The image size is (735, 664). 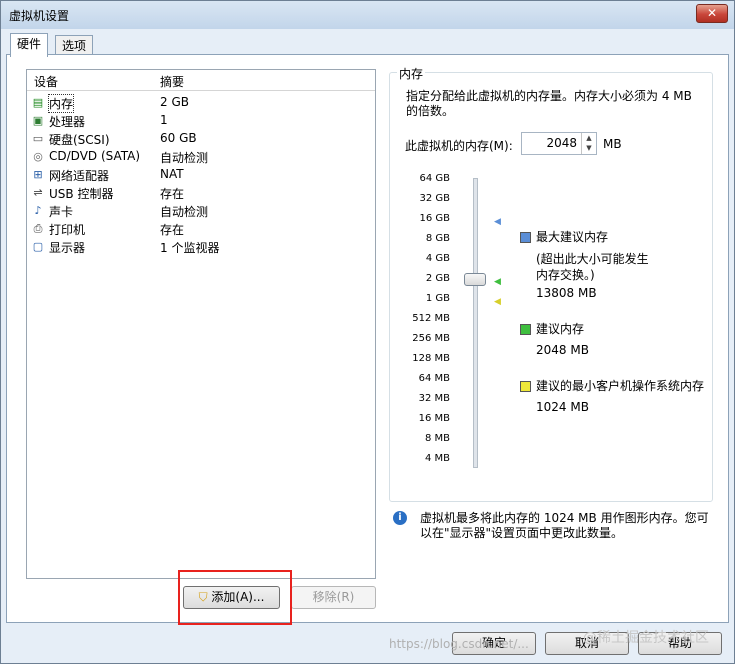 What do you see at coordinates (201, 139) in the screenshot?
I see `device-row-hard-disk: ▭ 硬盘(SCSI) 60 GB` at bounding box center [201, 139].